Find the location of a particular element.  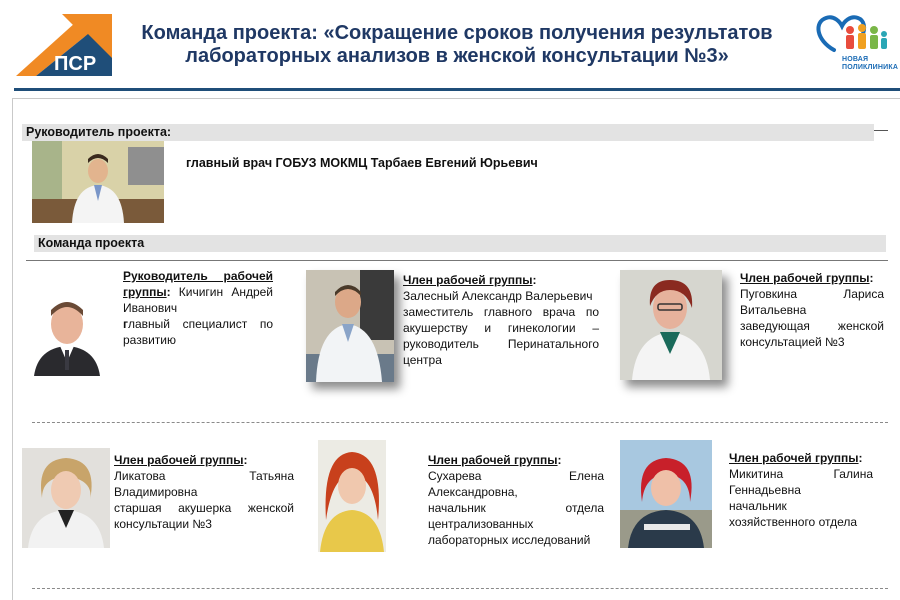

member-position-6: начальник хозяйственного отдела is located at coordinates (793, 514).